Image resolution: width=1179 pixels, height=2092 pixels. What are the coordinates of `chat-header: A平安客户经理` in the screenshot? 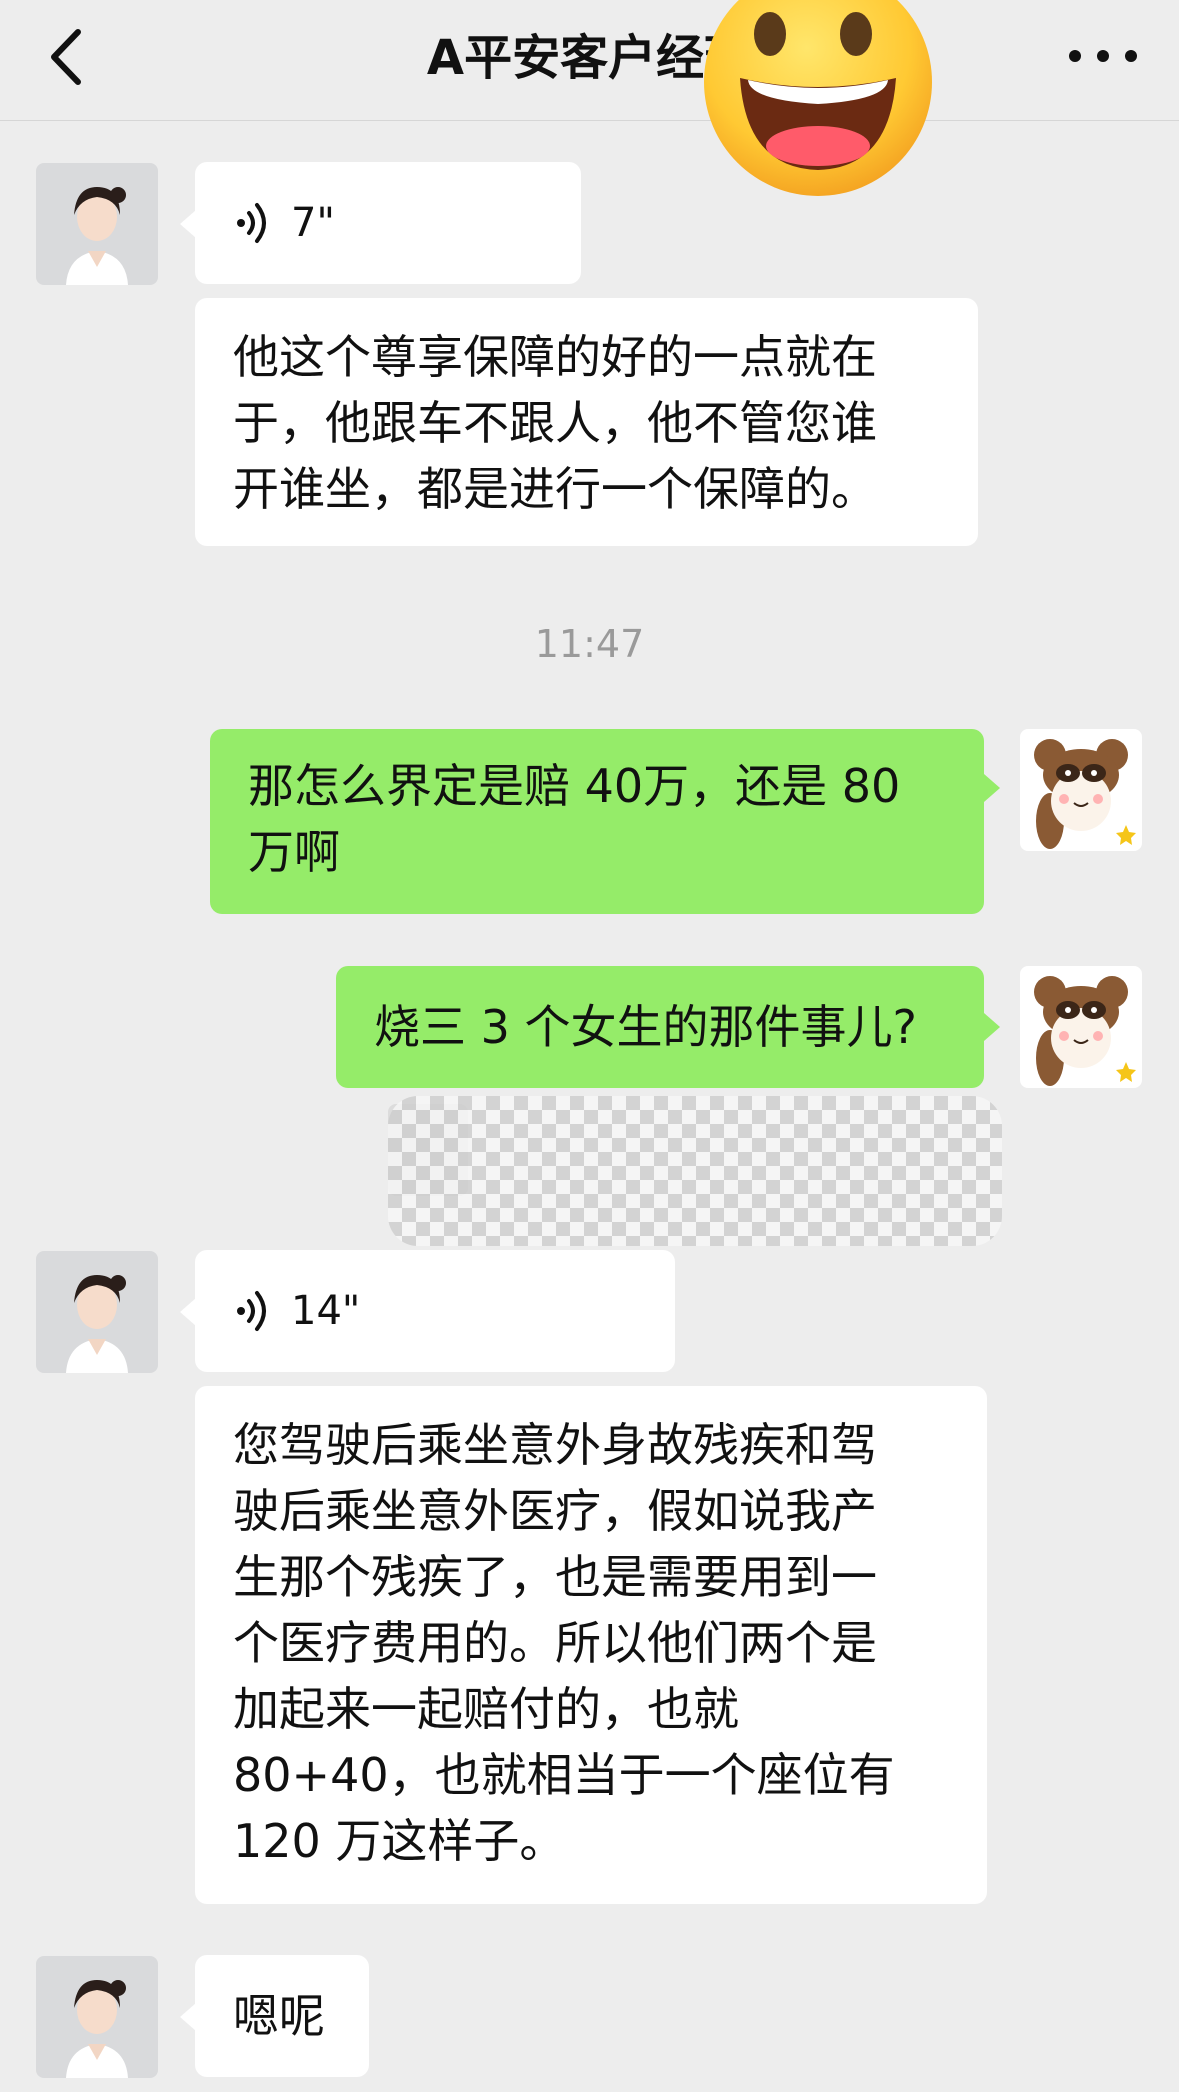 It's located at (589, 60).